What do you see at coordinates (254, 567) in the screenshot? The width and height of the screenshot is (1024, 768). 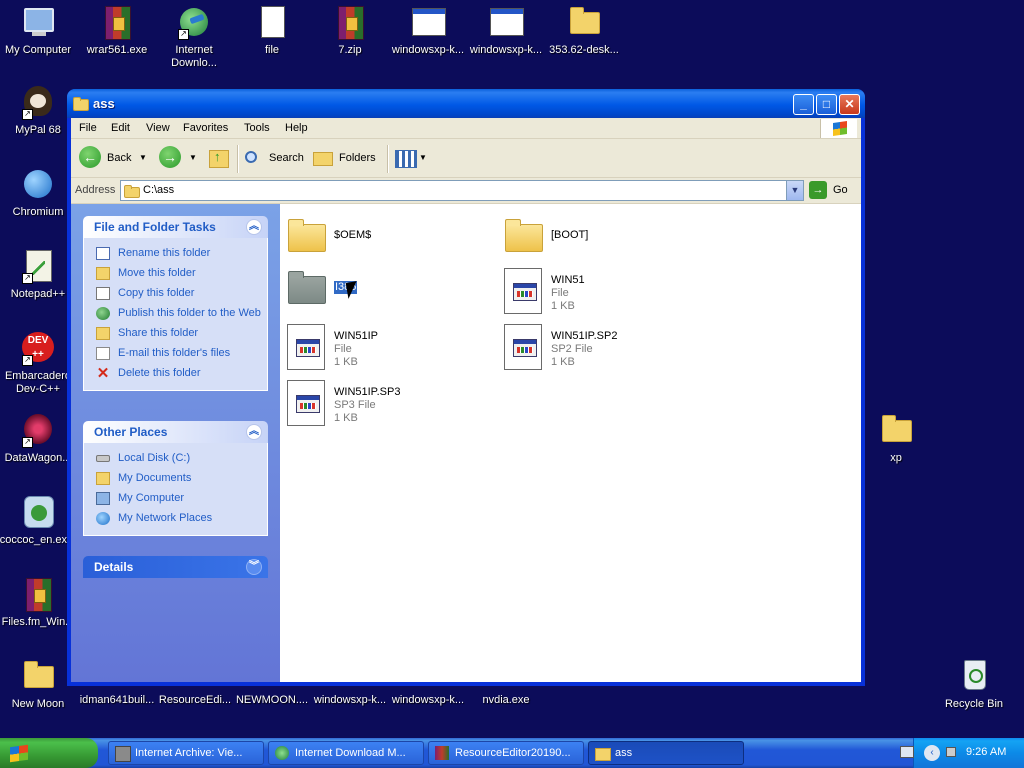 I see `chevron-down-icon: ︾` at bounding box center [254, 567].